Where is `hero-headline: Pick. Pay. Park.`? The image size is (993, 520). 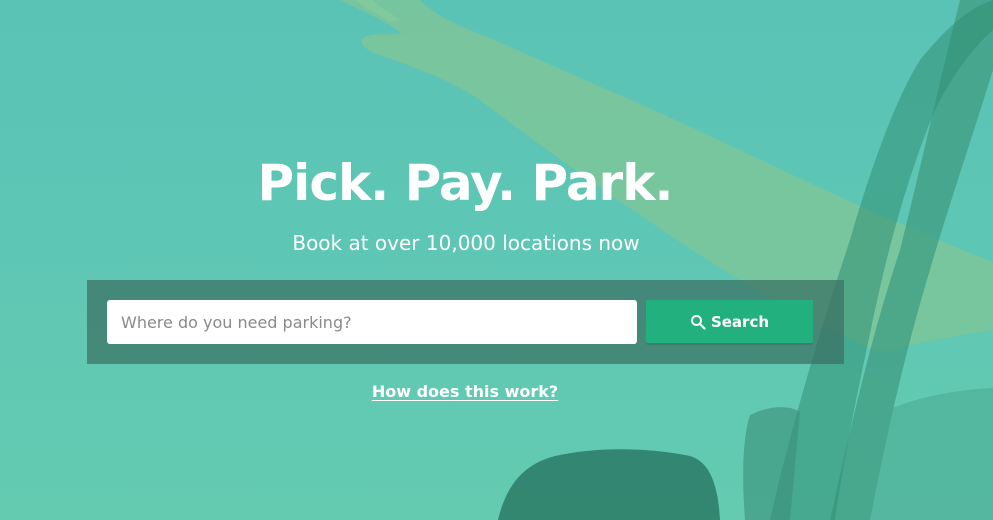
hero-headline: Pick. Pay. Park. is located at coordinates (465, 183).